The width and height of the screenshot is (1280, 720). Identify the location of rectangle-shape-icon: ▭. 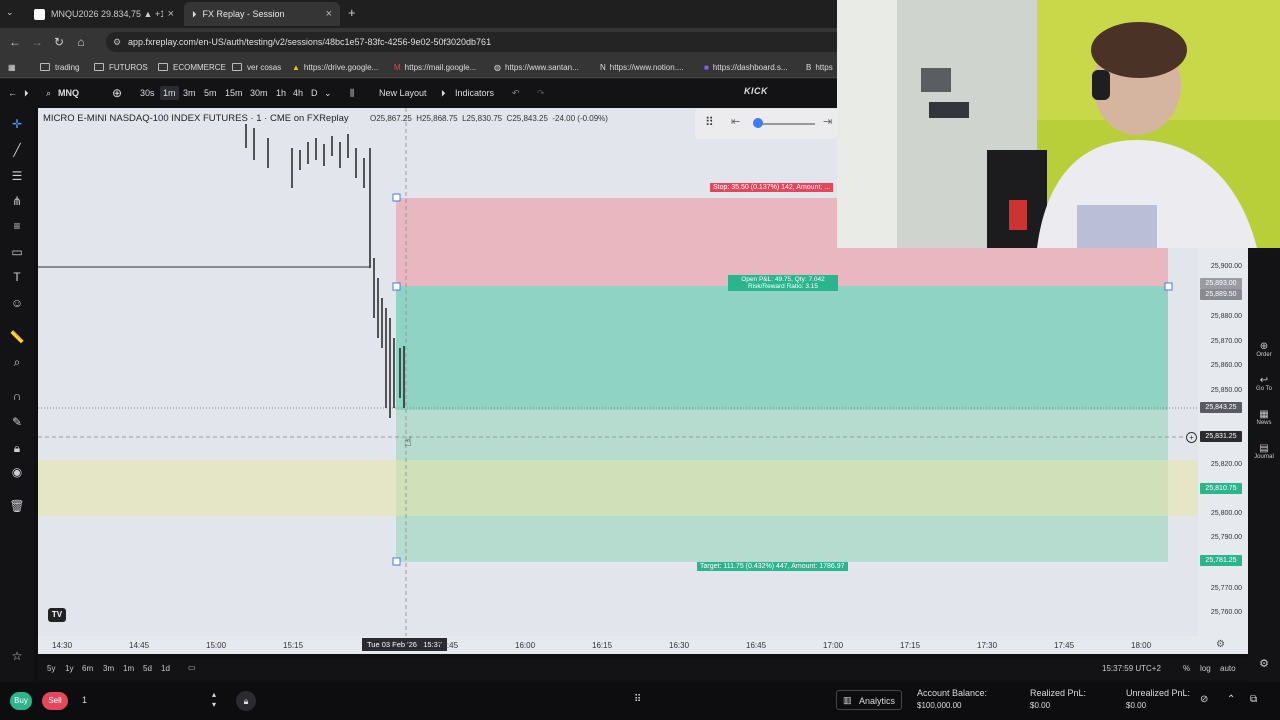
(17, 252).